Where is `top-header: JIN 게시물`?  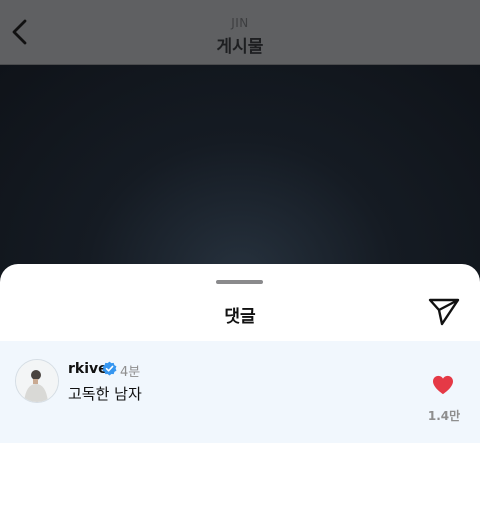 top-header: JIN 게시물 is located at coordinates (240, 32).